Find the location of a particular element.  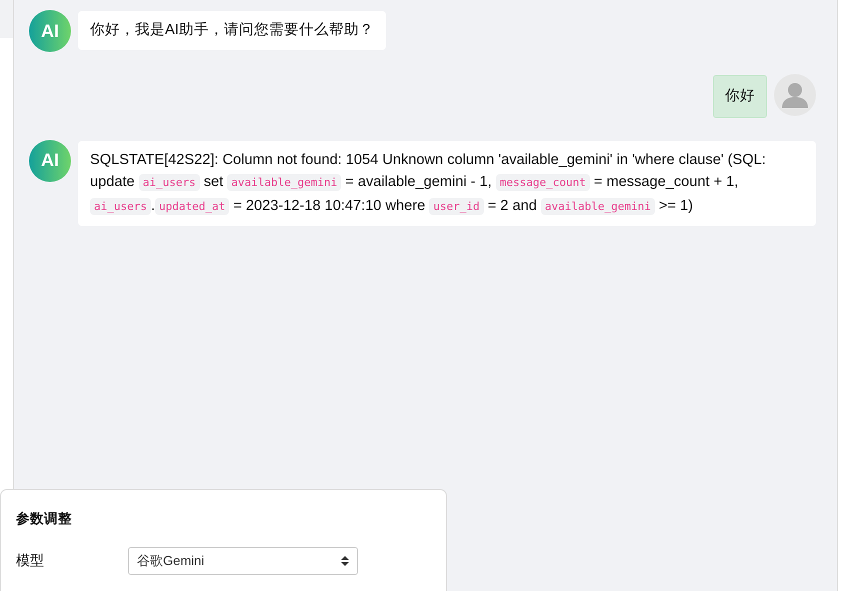

message-bubble: SQLSTATE[42S22]: Column not found: 1054 Unknown column 'available_gemini' in 'where clause' (SQL: update ai_users set available_gemini = available_gemini - 1, message_count = message_count + 1, ai_users . updated_at = 2023-12-18 10:47:10 where user_id = 2 and available_gemini >= 1) is located at coordinates (447, 183).